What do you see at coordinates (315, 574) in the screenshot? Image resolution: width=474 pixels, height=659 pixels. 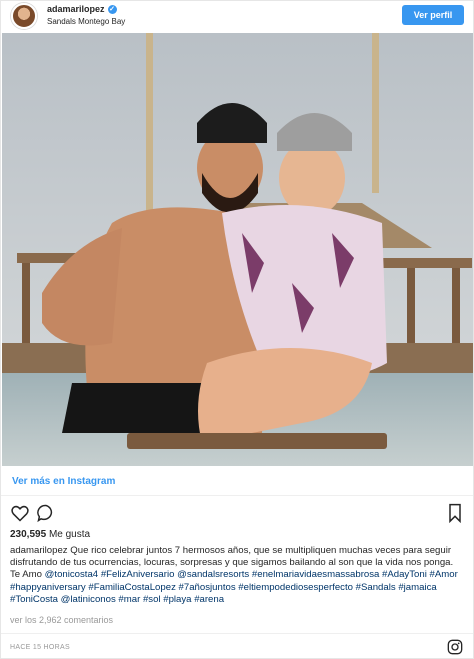 I see `caption-tag: #enelmariavidaesmassabrosa` at bounding box center [315, 574].